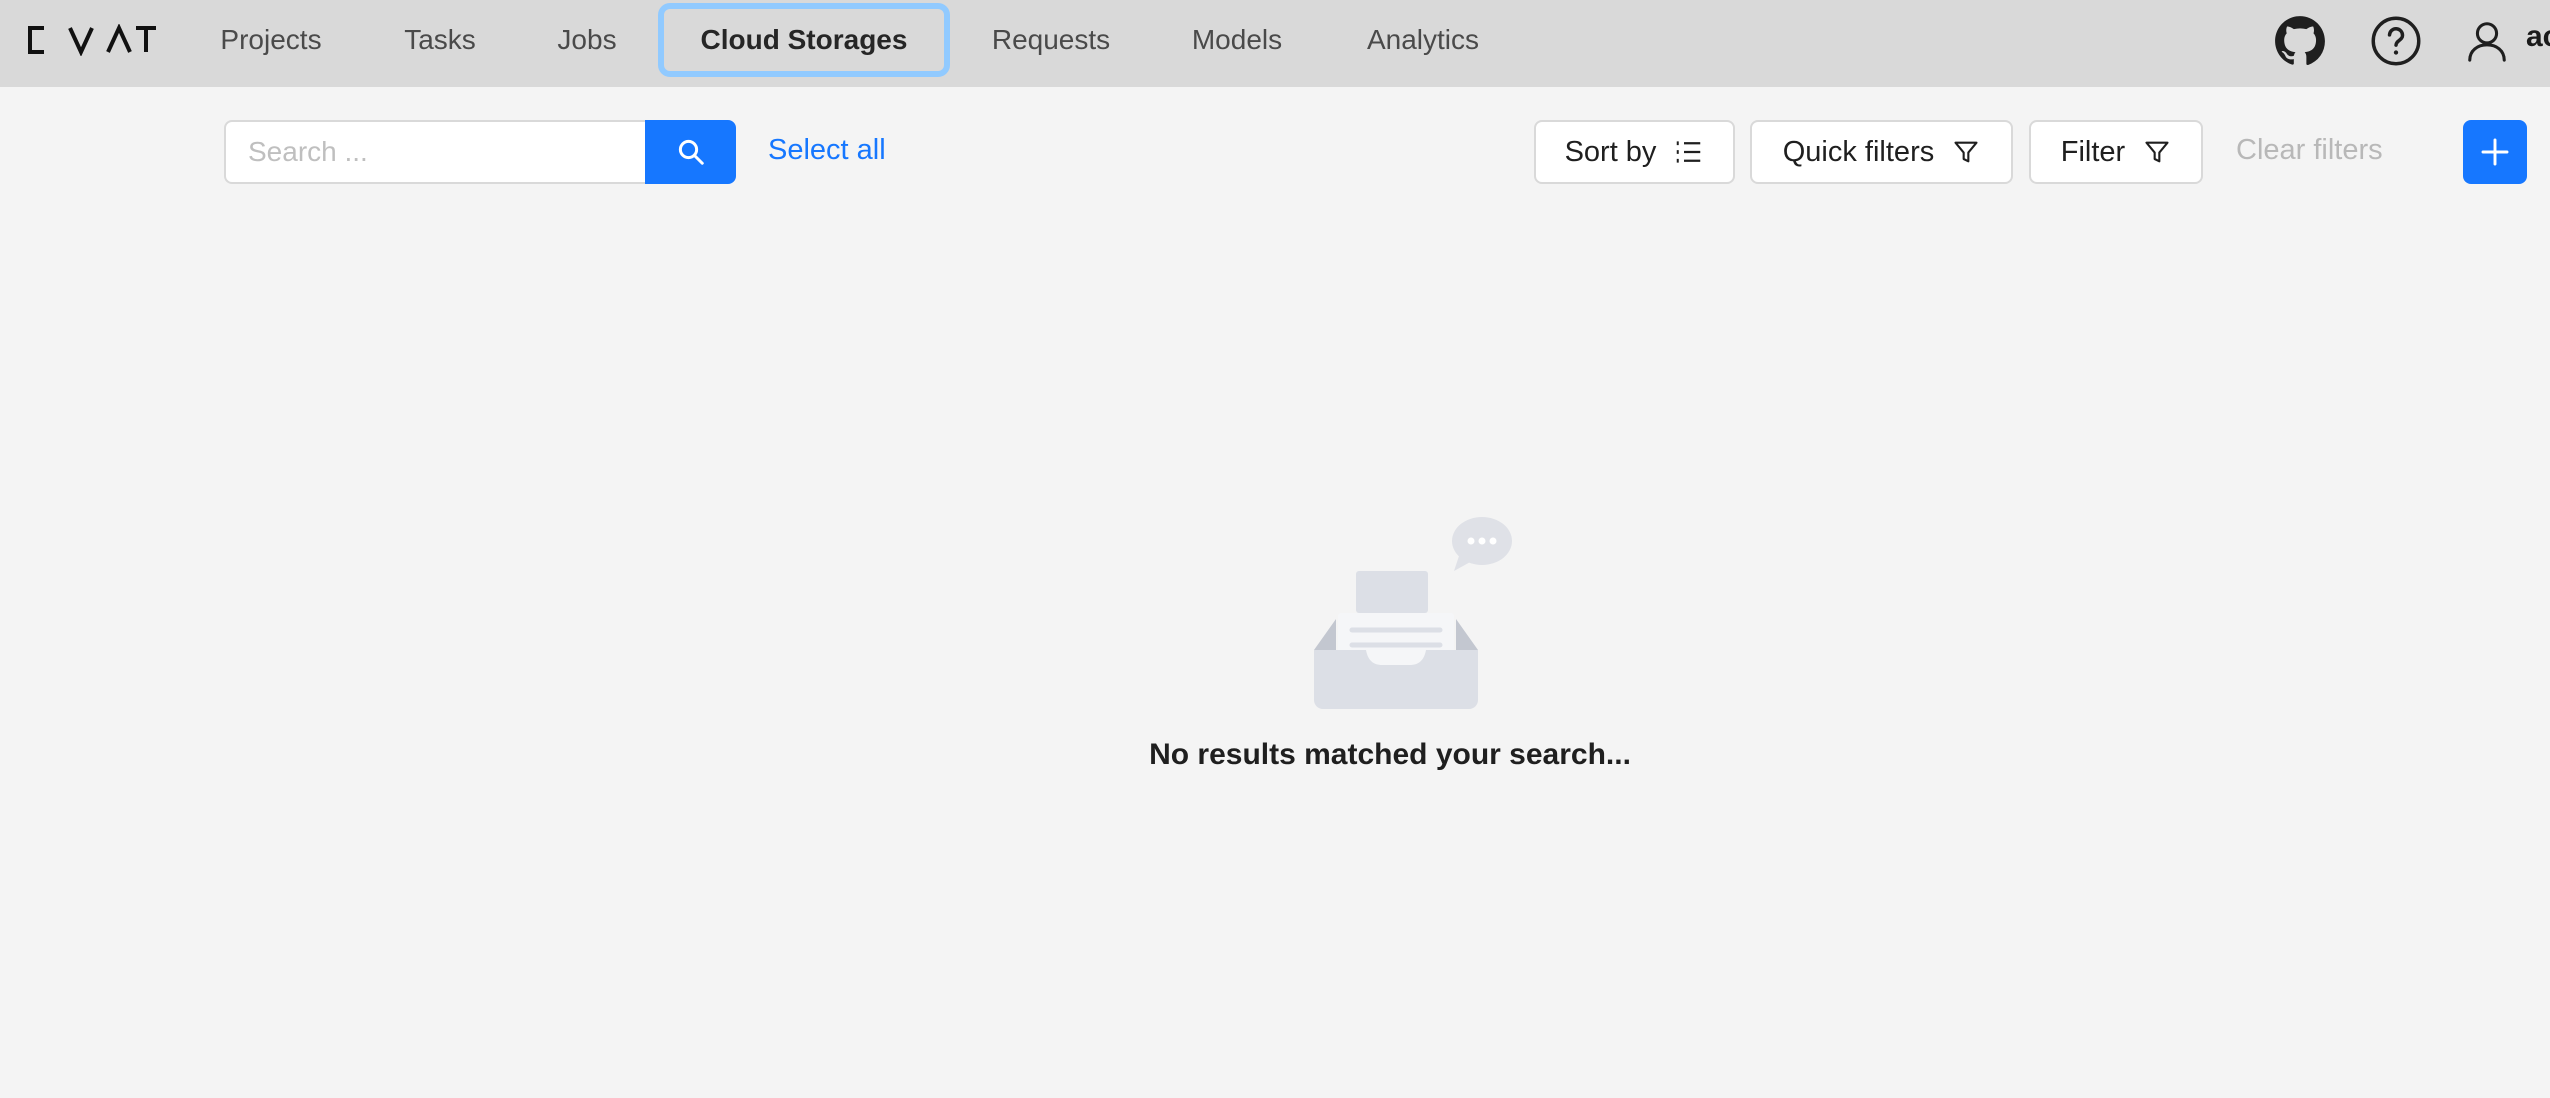 The image size is (2550, 1098). What do you see at coordinates (2396, 41) in the screenshot?
I see `help-icon` at bounding box center [2396, 41].